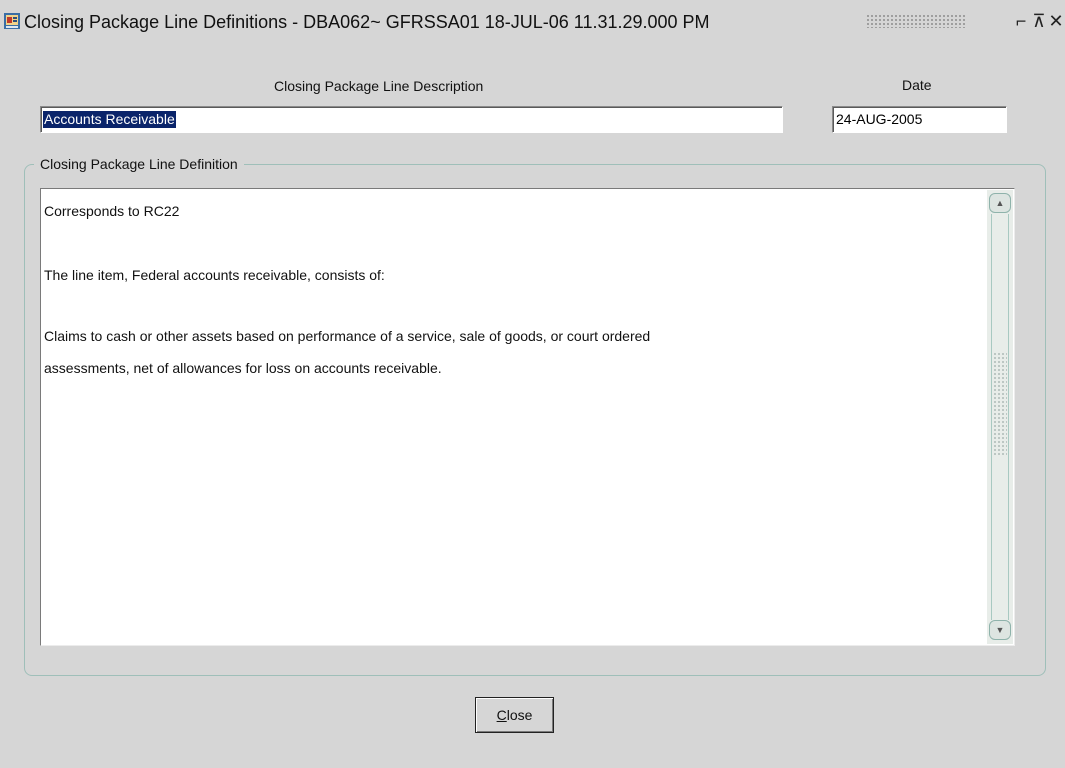 This screenshot has height=768, width=1065. What do you see at coordinates (379, 86) in the screenshot?
I see `description-label: Closing Package Line Description` at bounding box center [379, 86].